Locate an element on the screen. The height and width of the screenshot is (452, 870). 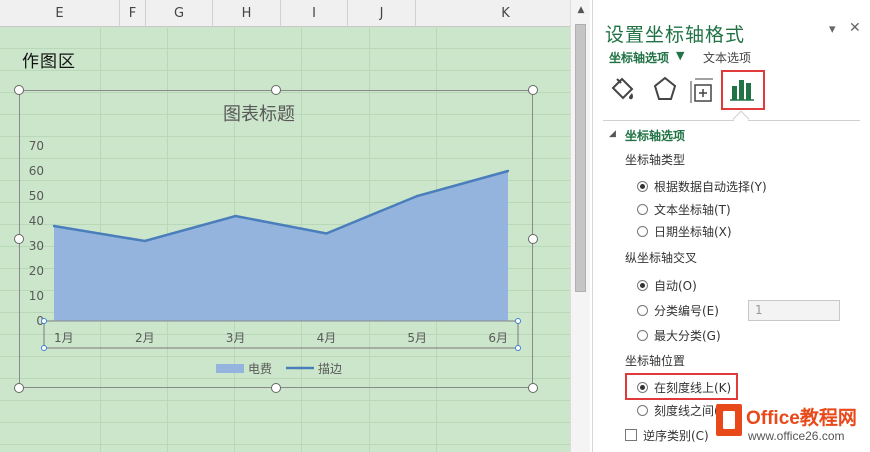
y-axis-tick-labels: 010203040506070 is located at coordinates (36, 233).